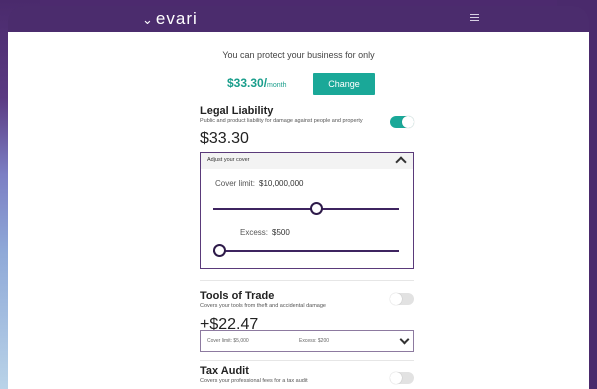 The height and width of the screenshot is (389, 597). Describe the element at coordinates (237, 111) in the screenshot. I see `legal-liability-title: Legal Liability` at that location.